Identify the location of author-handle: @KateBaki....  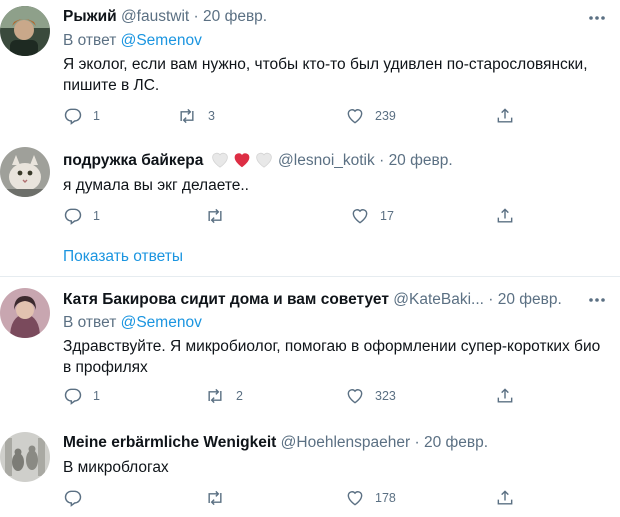
(438, 299).